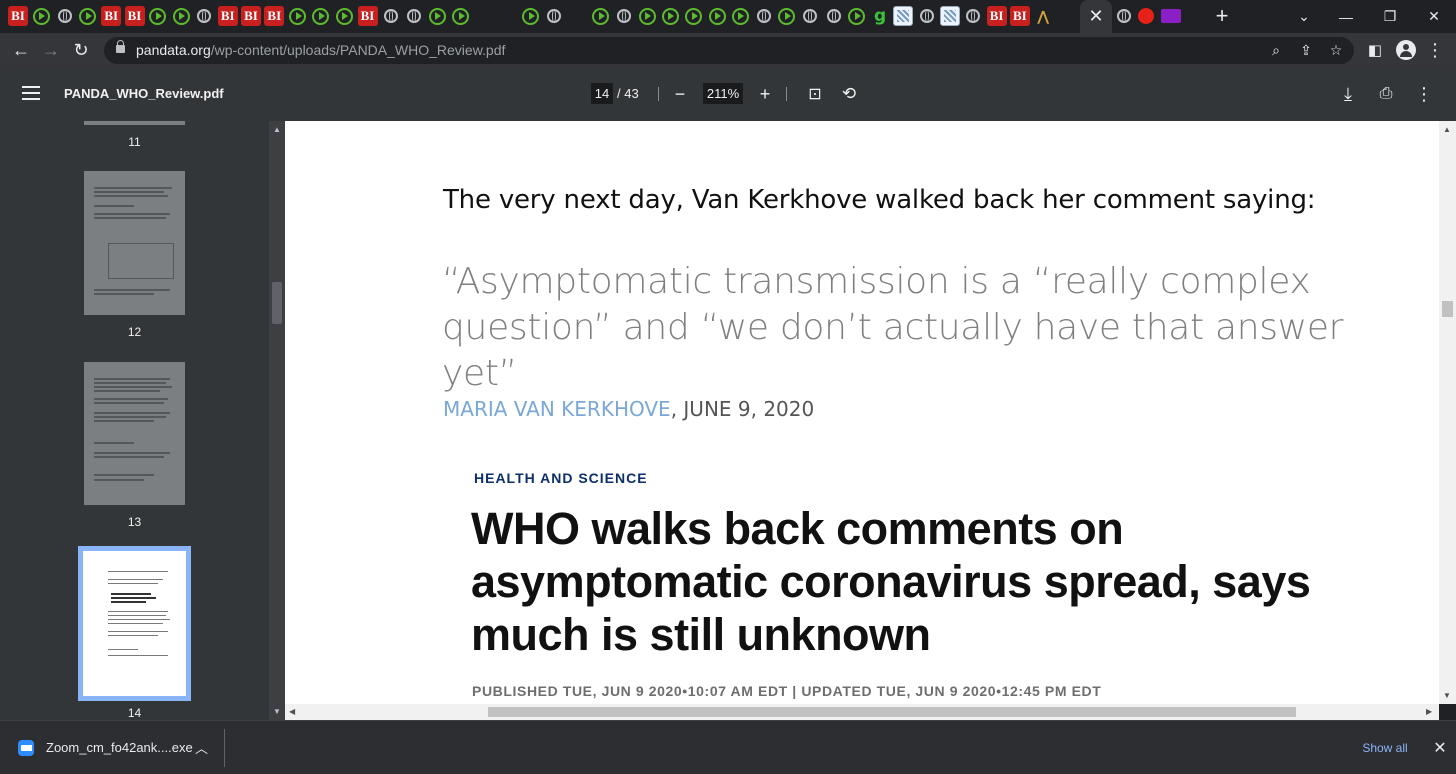 This screenshot has height=774, width=1456. What do you see at coordinates (1447, 412) in the screenshot?
I see `viewer-vertical-scrollbar: ▲ ▼` at bounding box center [1447, 412].